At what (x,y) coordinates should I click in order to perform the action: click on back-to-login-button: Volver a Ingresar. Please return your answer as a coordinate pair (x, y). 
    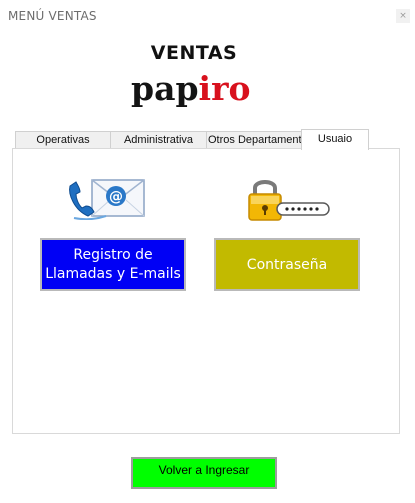
    Looking at the image, I should click on (204, 473).